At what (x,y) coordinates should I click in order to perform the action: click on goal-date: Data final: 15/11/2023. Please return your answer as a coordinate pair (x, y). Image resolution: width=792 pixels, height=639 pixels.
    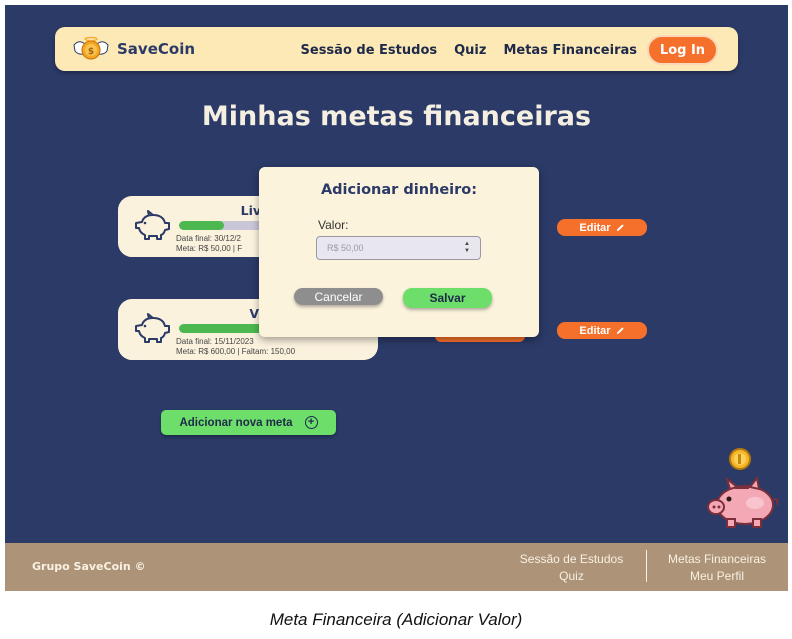
    Looking at the image, I should click on (215, 341).